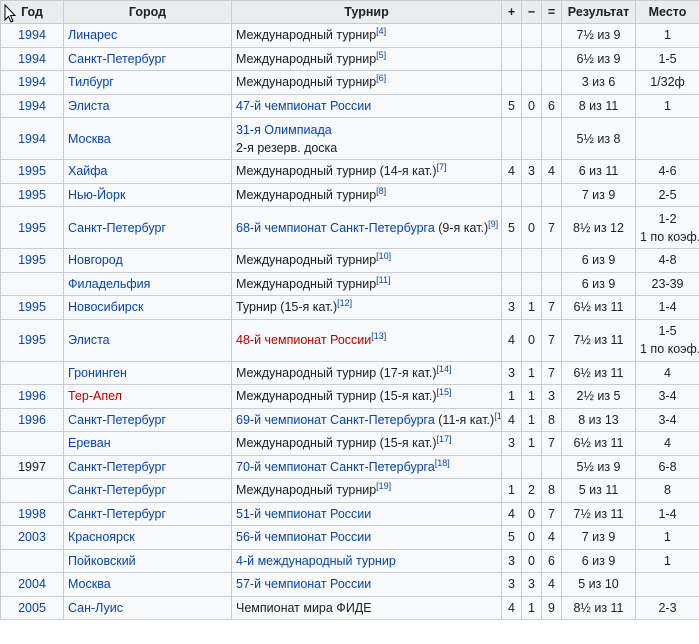 The image size is (699, 644). Describe the element at coordinates (147, 12) in the screenshot. I see `header-city: Город` at that location.